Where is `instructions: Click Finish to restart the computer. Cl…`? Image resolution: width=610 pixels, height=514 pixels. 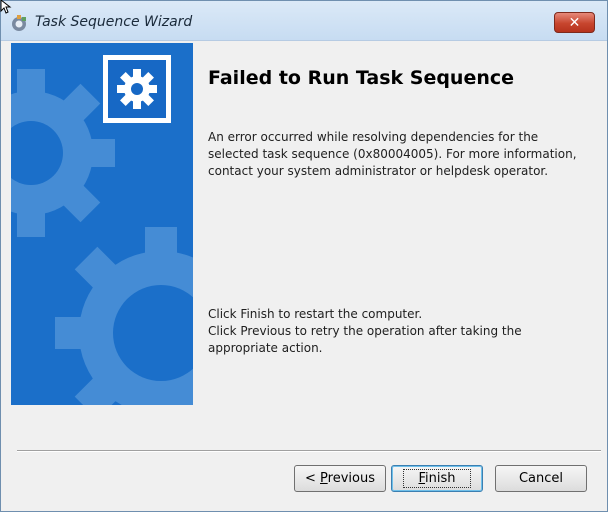
instructions: Click Finish to restart the computer. Cl… is located at coordinates (398, 331).